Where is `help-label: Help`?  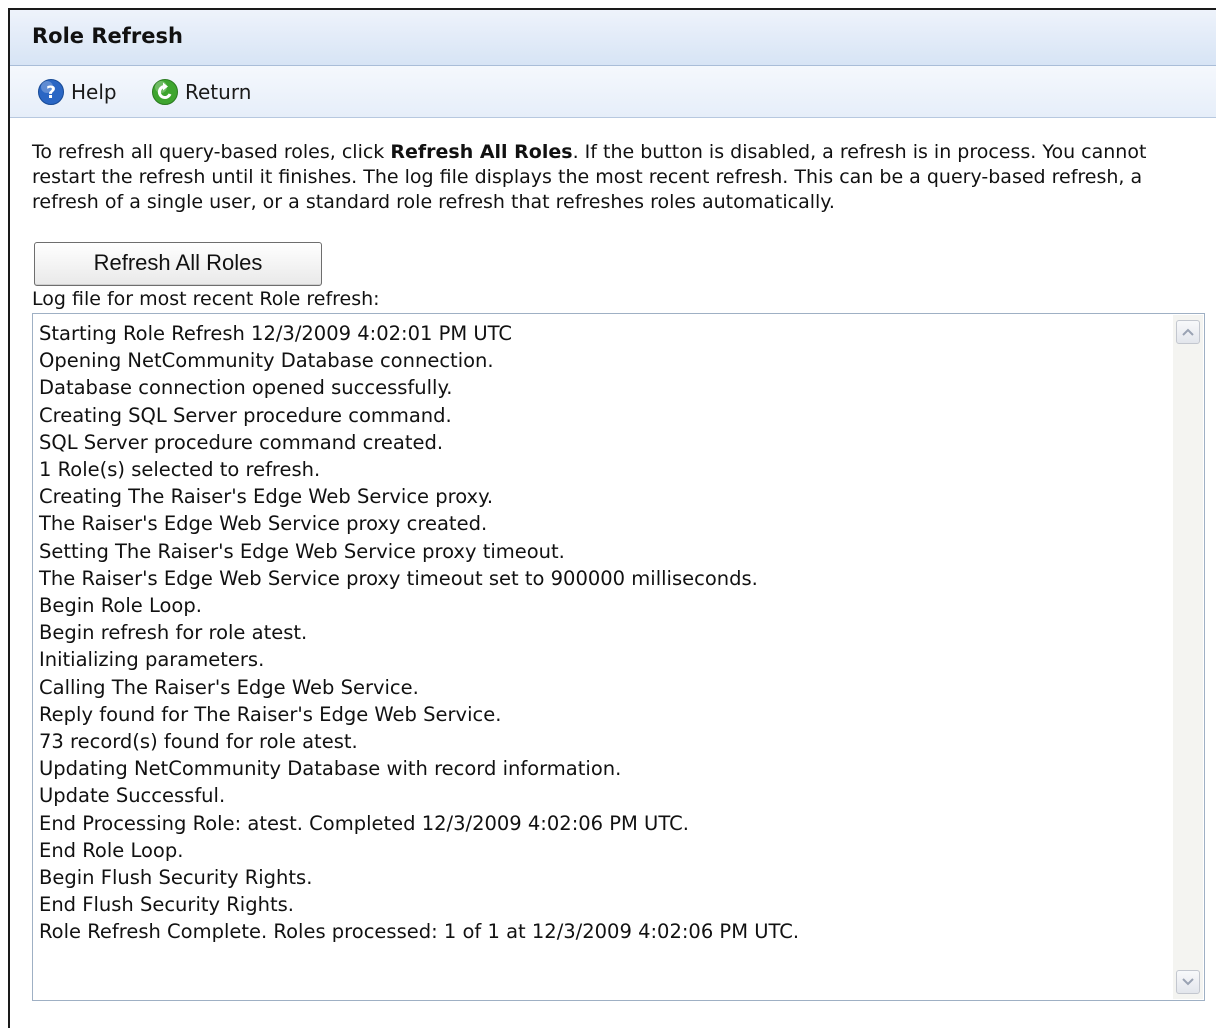
help-label: Help is located at coordinates (94, 92).